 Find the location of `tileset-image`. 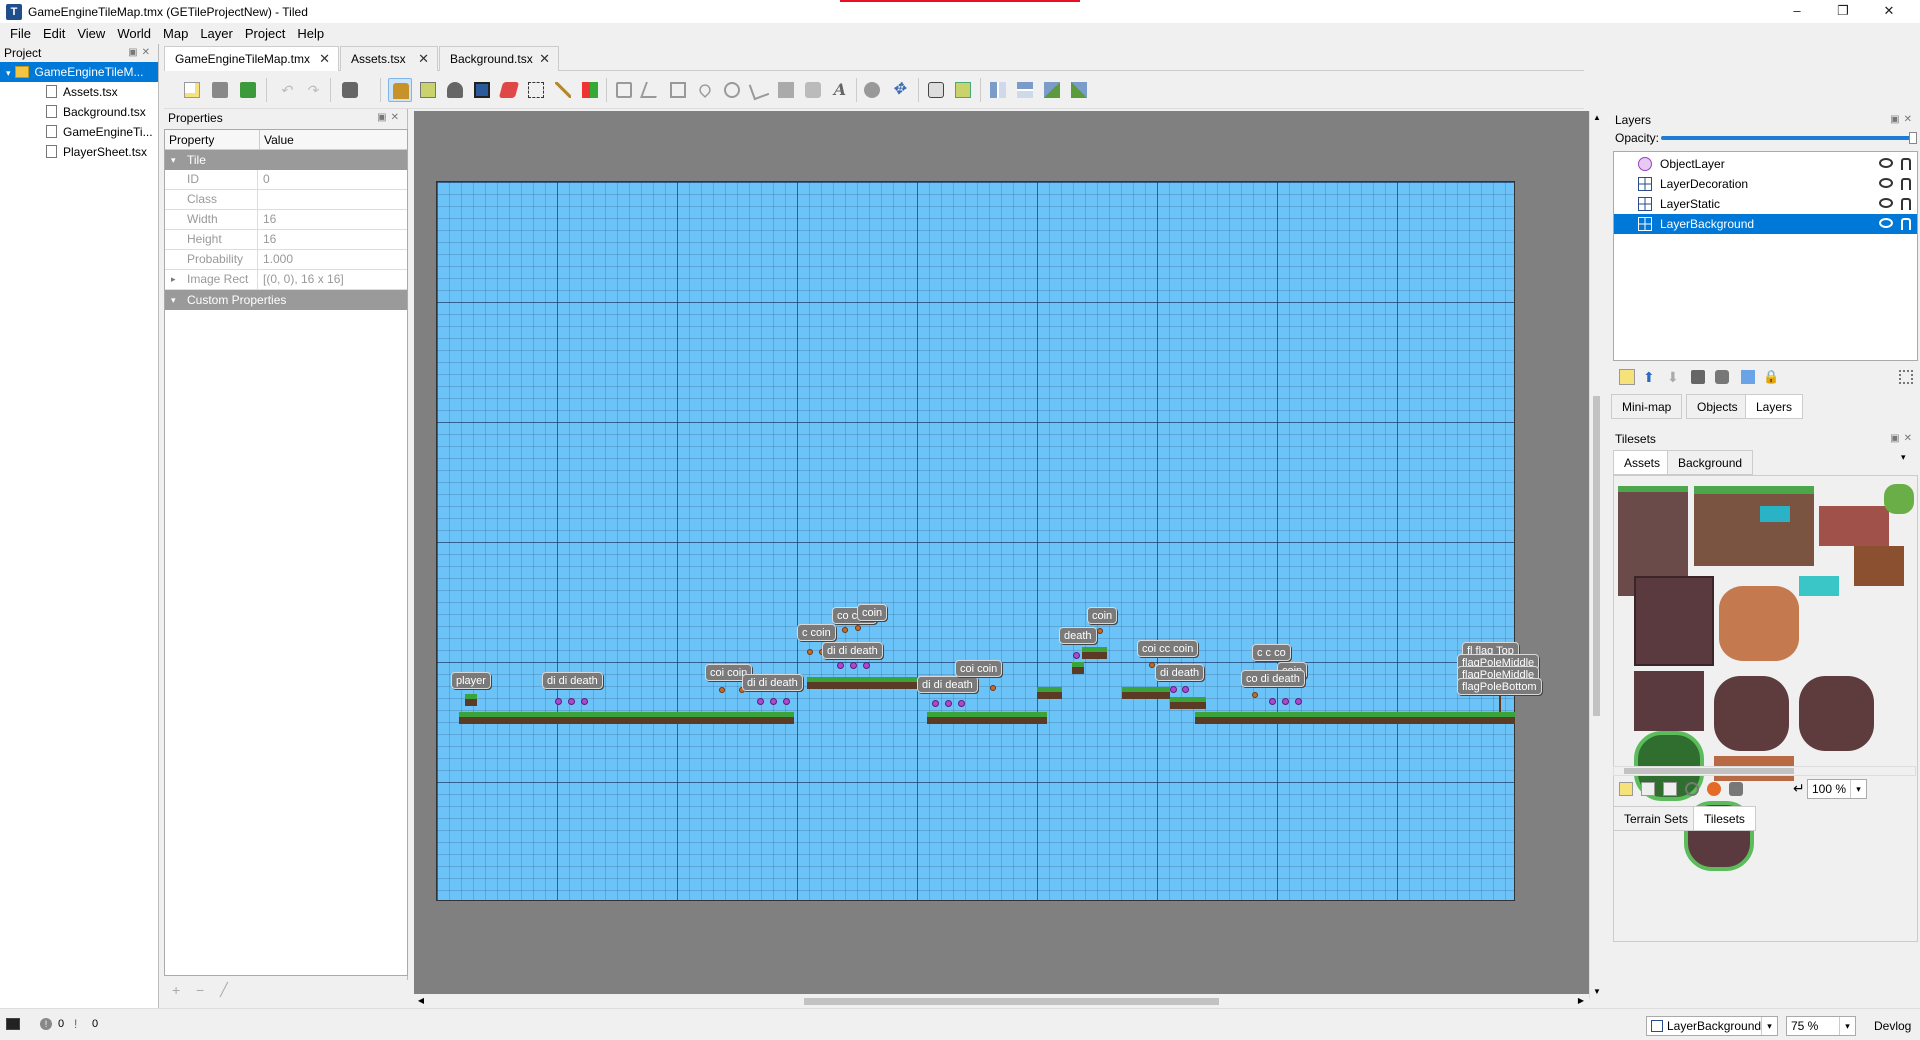

tileset-image is located at coordinates (1765, 708).